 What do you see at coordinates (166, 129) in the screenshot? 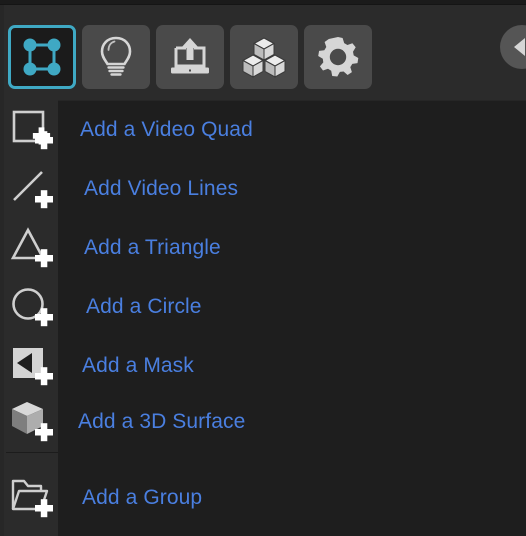
I see `menu-item-label: Add a Video Quad` at bounding box center [166, 129].